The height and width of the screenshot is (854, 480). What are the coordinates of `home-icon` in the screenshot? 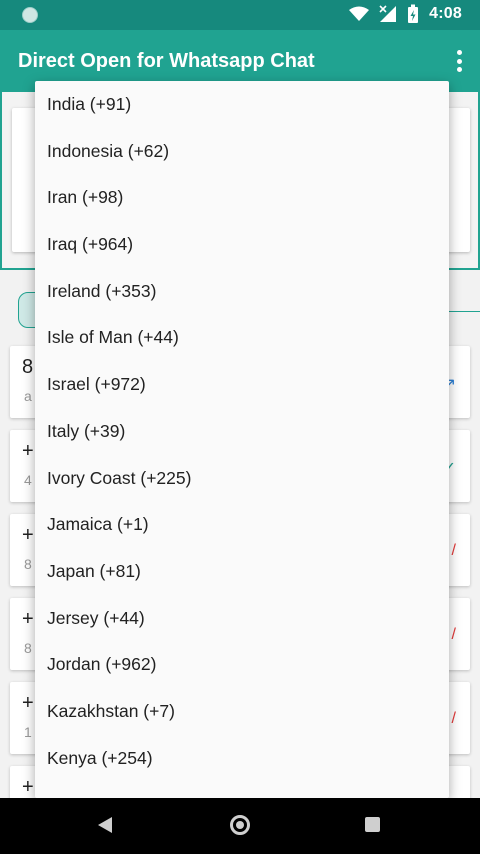 It's located at (240, 825).